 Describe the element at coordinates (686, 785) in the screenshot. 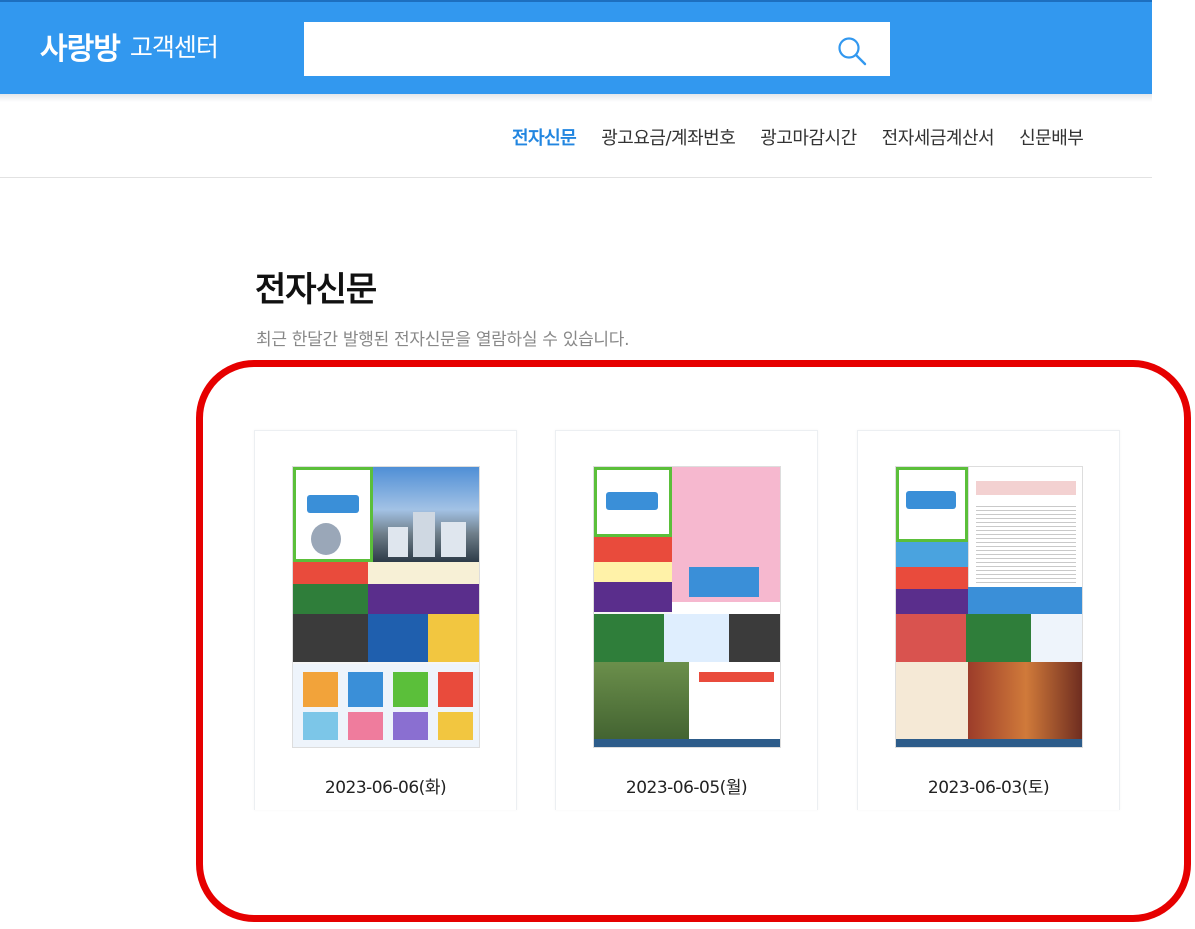

I see `newspaper-date: 2023-06-05(월)` at that location.